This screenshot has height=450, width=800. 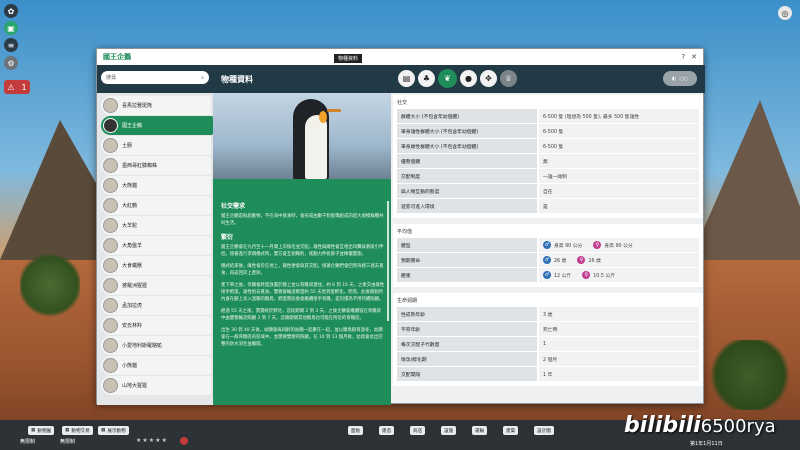 I want to click on settings-icon: ⚙, so click(x=11, y=63).